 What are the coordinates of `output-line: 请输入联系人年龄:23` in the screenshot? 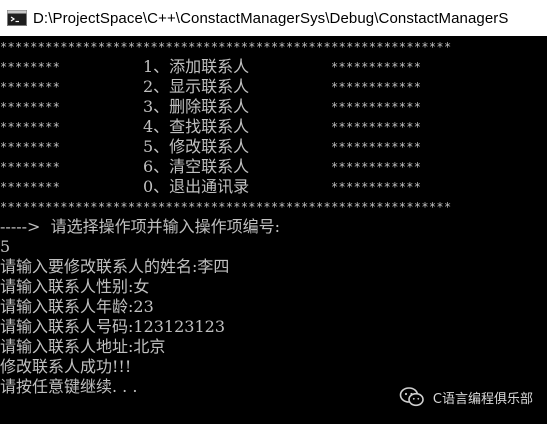 It's located at (77, 306).